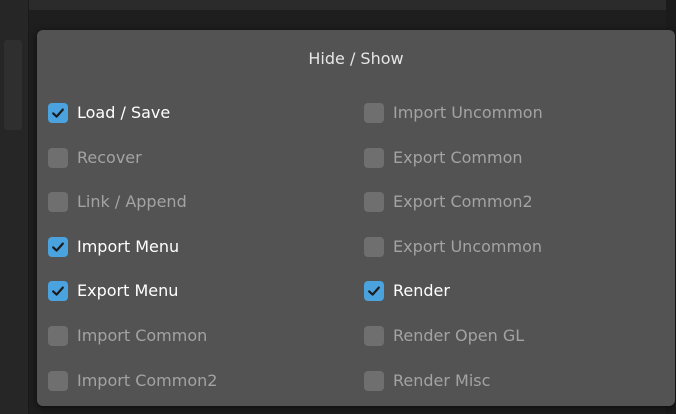 This screenshot has width=676, height=414. I want to click on option-label: Render Open GL, so click(459, 335).